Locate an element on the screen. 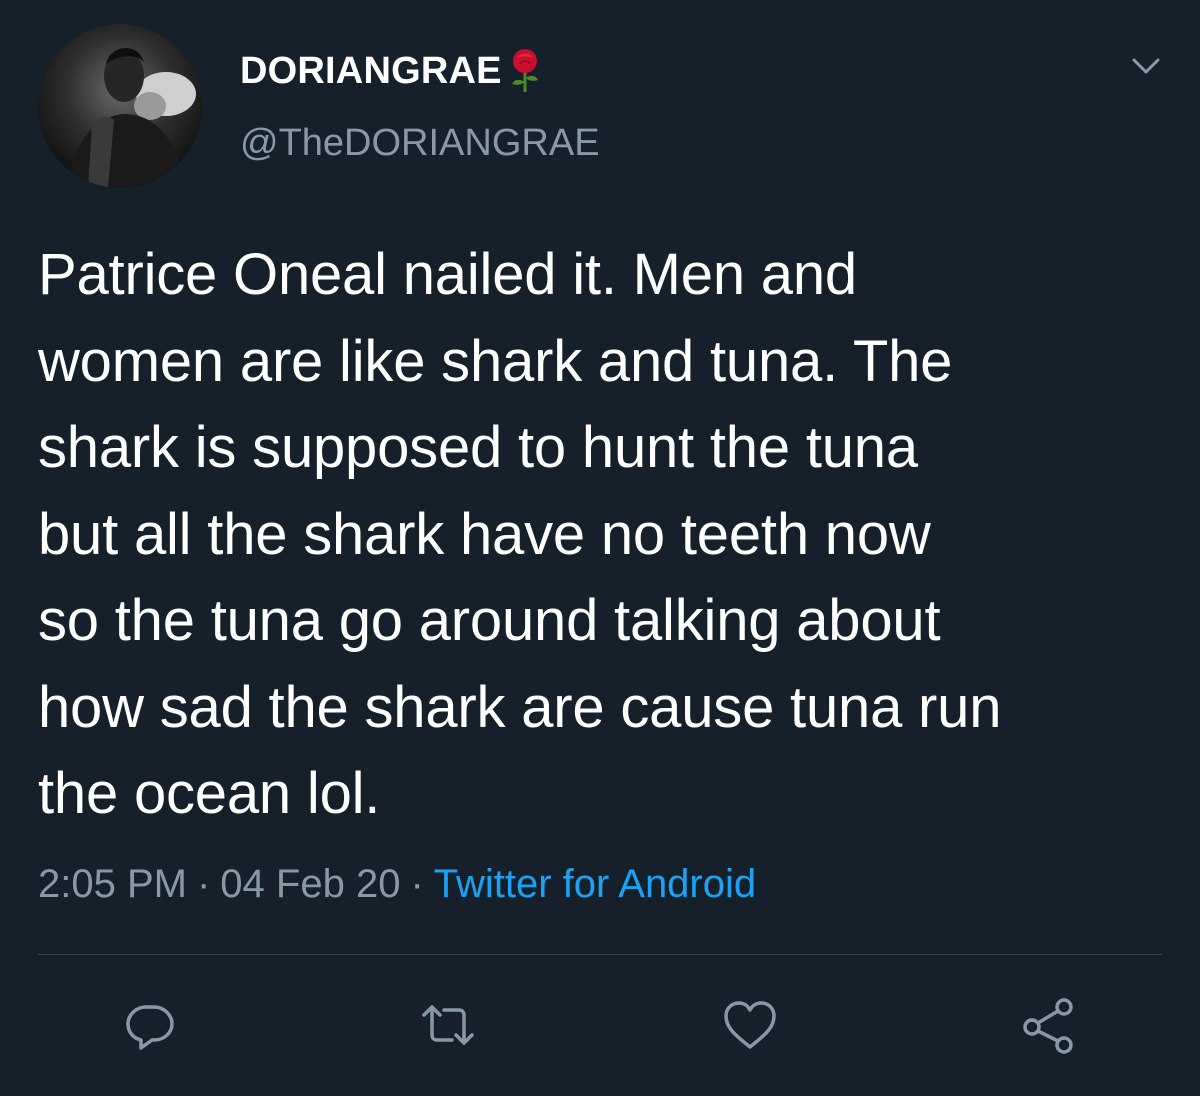 This screenshot has width=1200, height=1096. tweet-source-link: Twitter for Android is located at coordinates (595, 884).